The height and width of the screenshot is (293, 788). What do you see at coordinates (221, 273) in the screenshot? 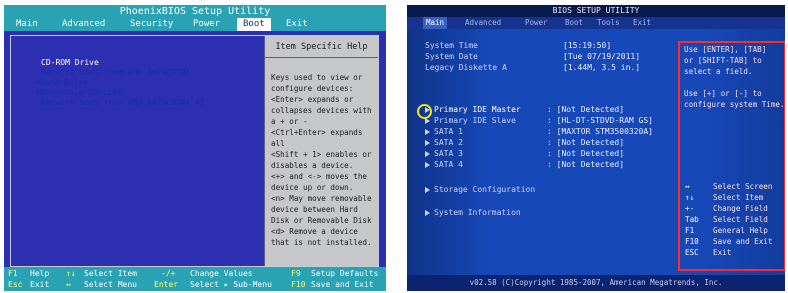
I see `key-plusminus-label: Change Values` at bounding box center [221, 273].